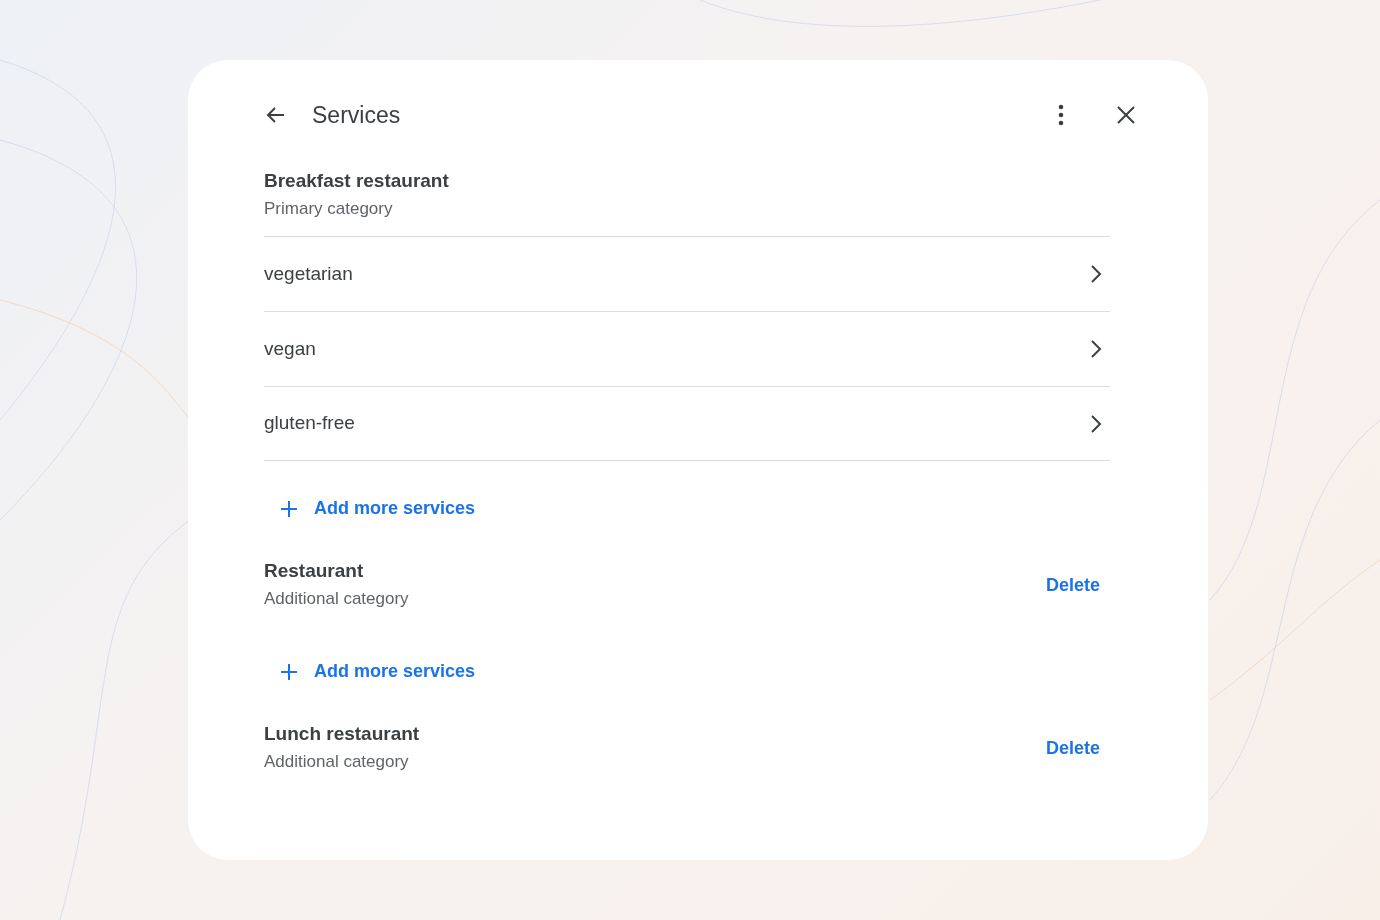 This screenshot has height=920, width=1380. I want to click on category-name: Restaurant, so click(314, 571).